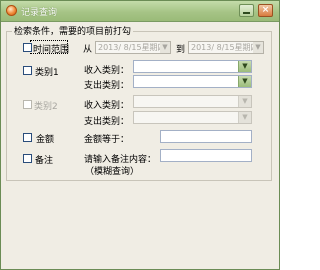 The width and height of the screenshot is (320, 270). I want to click on note-checkbox, so click(27, 158).